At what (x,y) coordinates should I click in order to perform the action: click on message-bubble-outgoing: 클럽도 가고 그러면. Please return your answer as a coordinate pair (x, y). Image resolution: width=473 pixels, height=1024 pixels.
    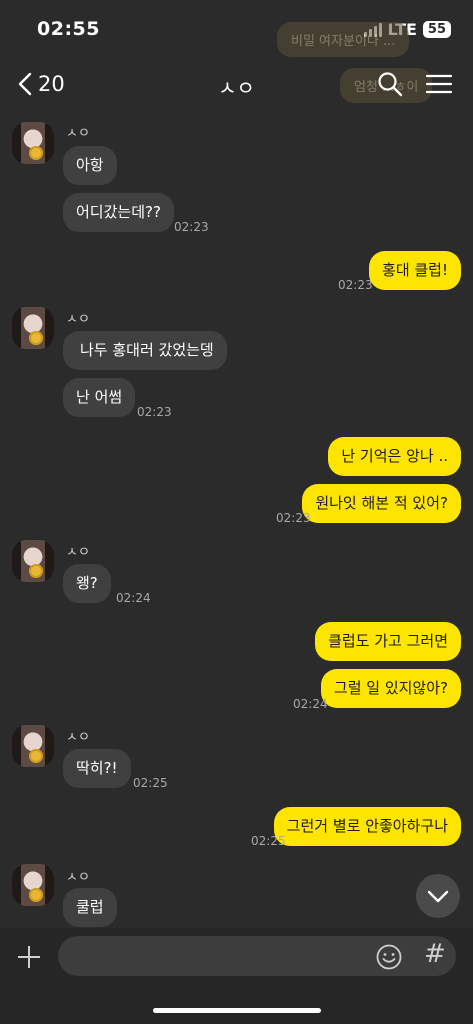
    Looking at the image, I should click on (388, 641).